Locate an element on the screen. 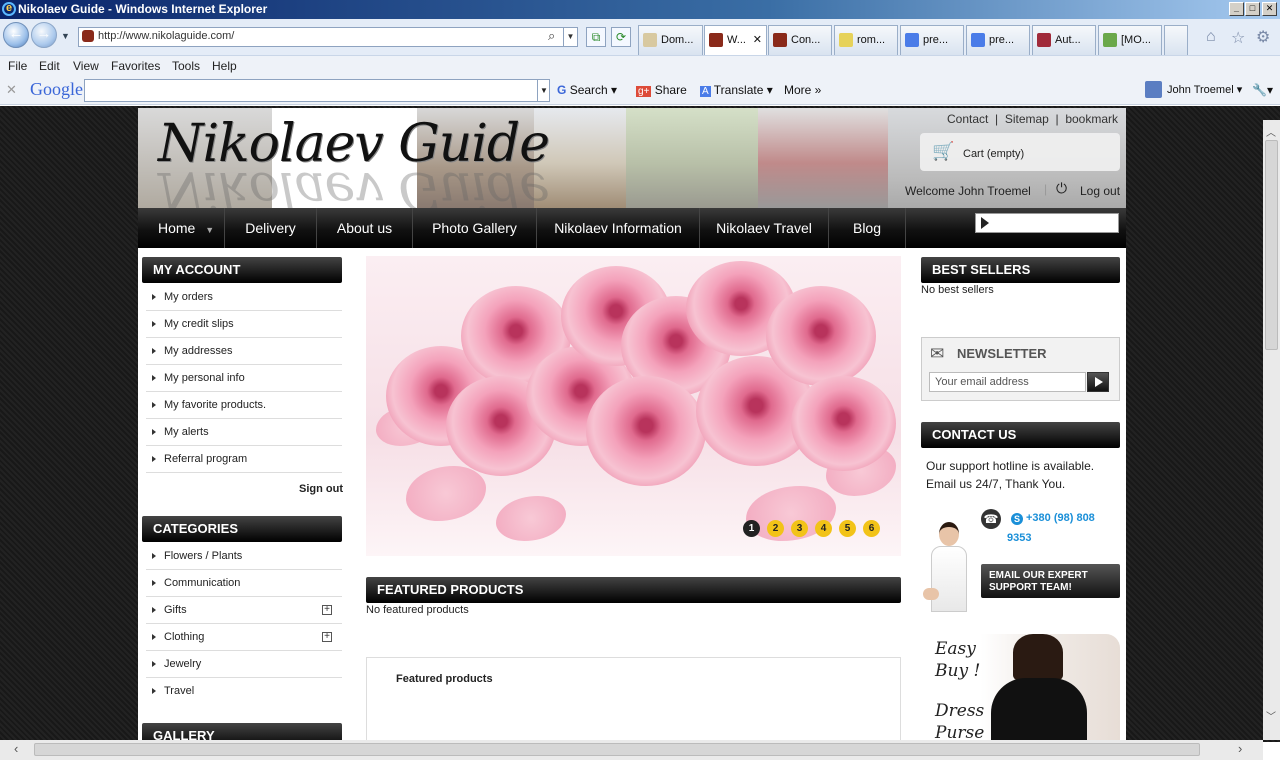 The height and width of the screenshot is (760, 1280). nav-photo-gallery: Photo Gallery is located at coordinates (475, 228).